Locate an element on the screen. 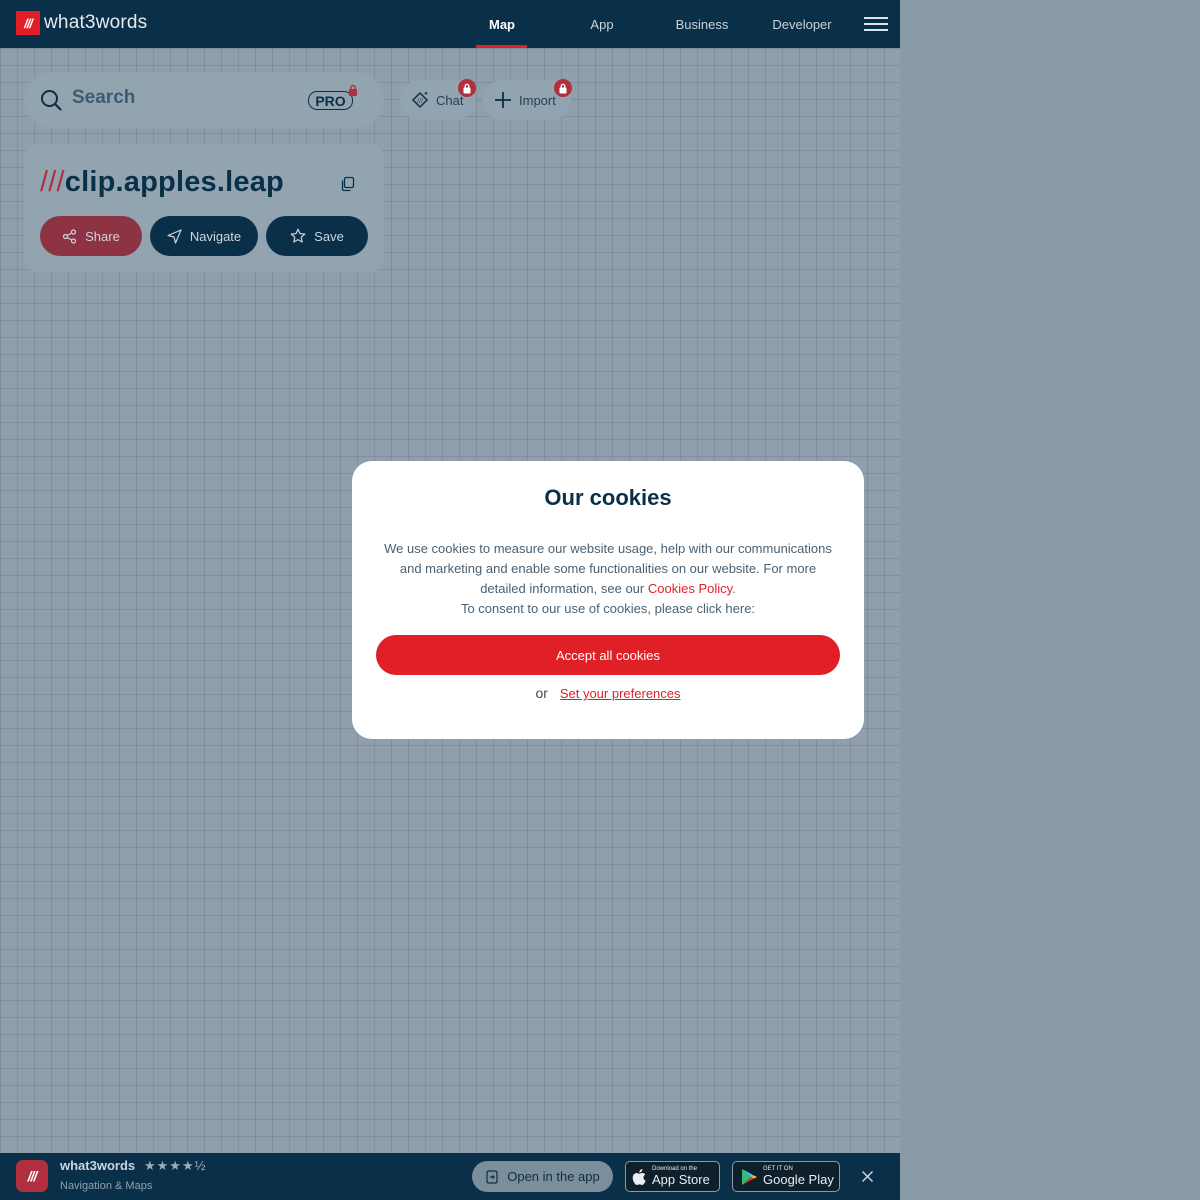 Image resolution: width=1200 pixels, height=1200 pixels. app-icon: /// is located at coordinates (32, 1176).